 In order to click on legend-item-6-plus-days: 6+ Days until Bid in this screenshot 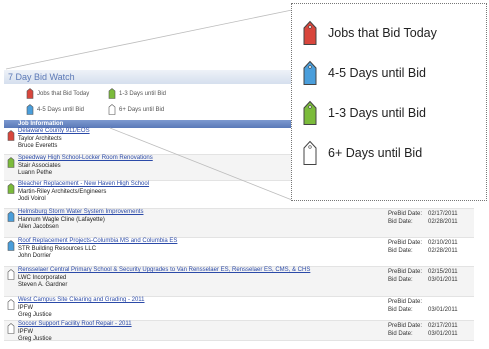, I will do `click(136, 109)`.